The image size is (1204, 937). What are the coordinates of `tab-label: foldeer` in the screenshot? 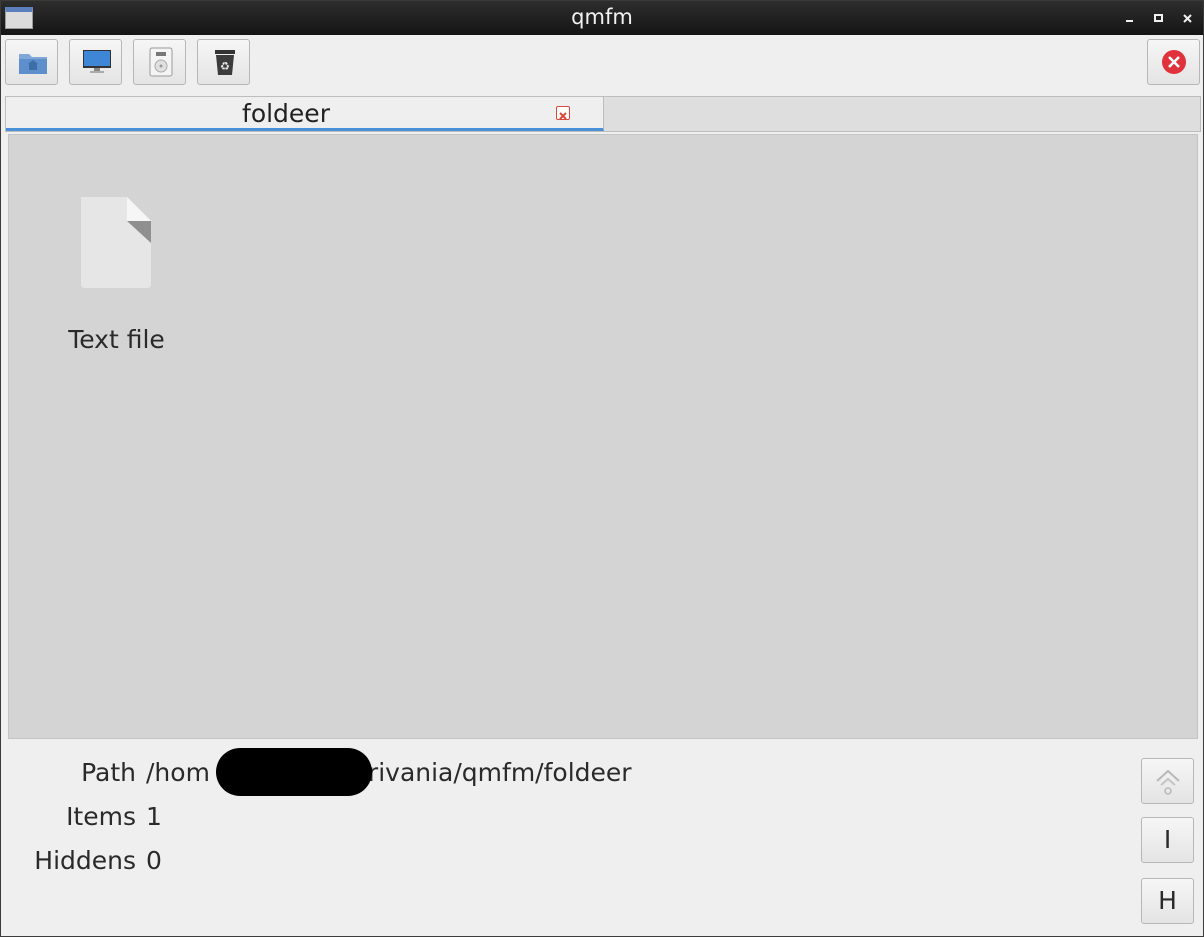 It's located at (286, 113).